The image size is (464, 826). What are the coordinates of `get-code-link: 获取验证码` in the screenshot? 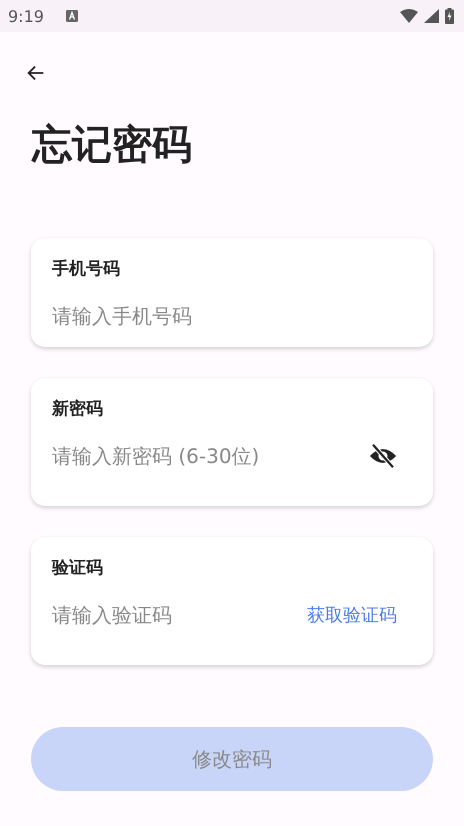 It's located at (352, 615).